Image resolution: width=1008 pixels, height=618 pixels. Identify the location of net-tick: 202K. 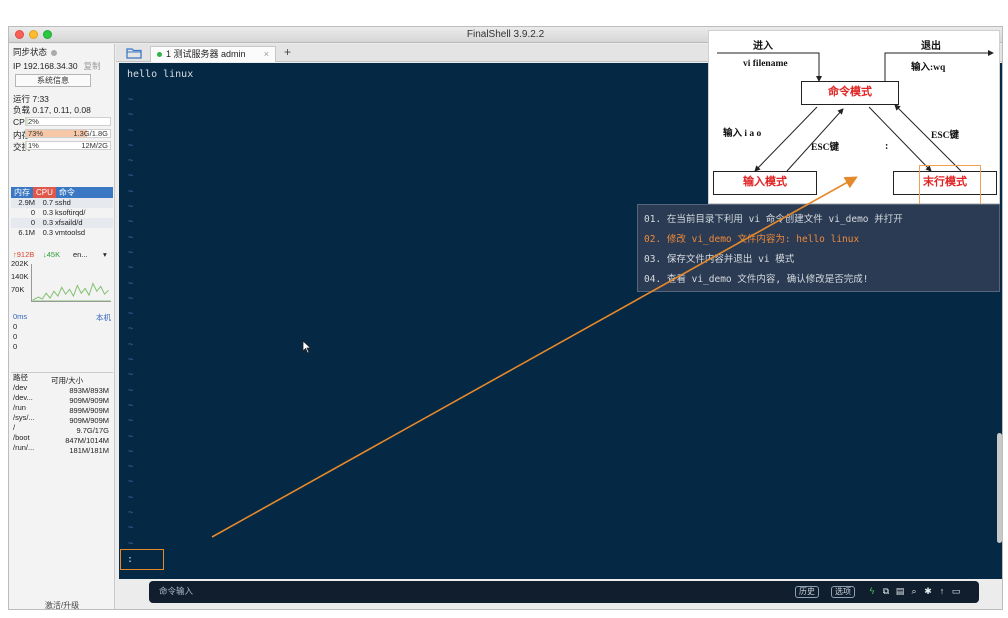
(20, 263).